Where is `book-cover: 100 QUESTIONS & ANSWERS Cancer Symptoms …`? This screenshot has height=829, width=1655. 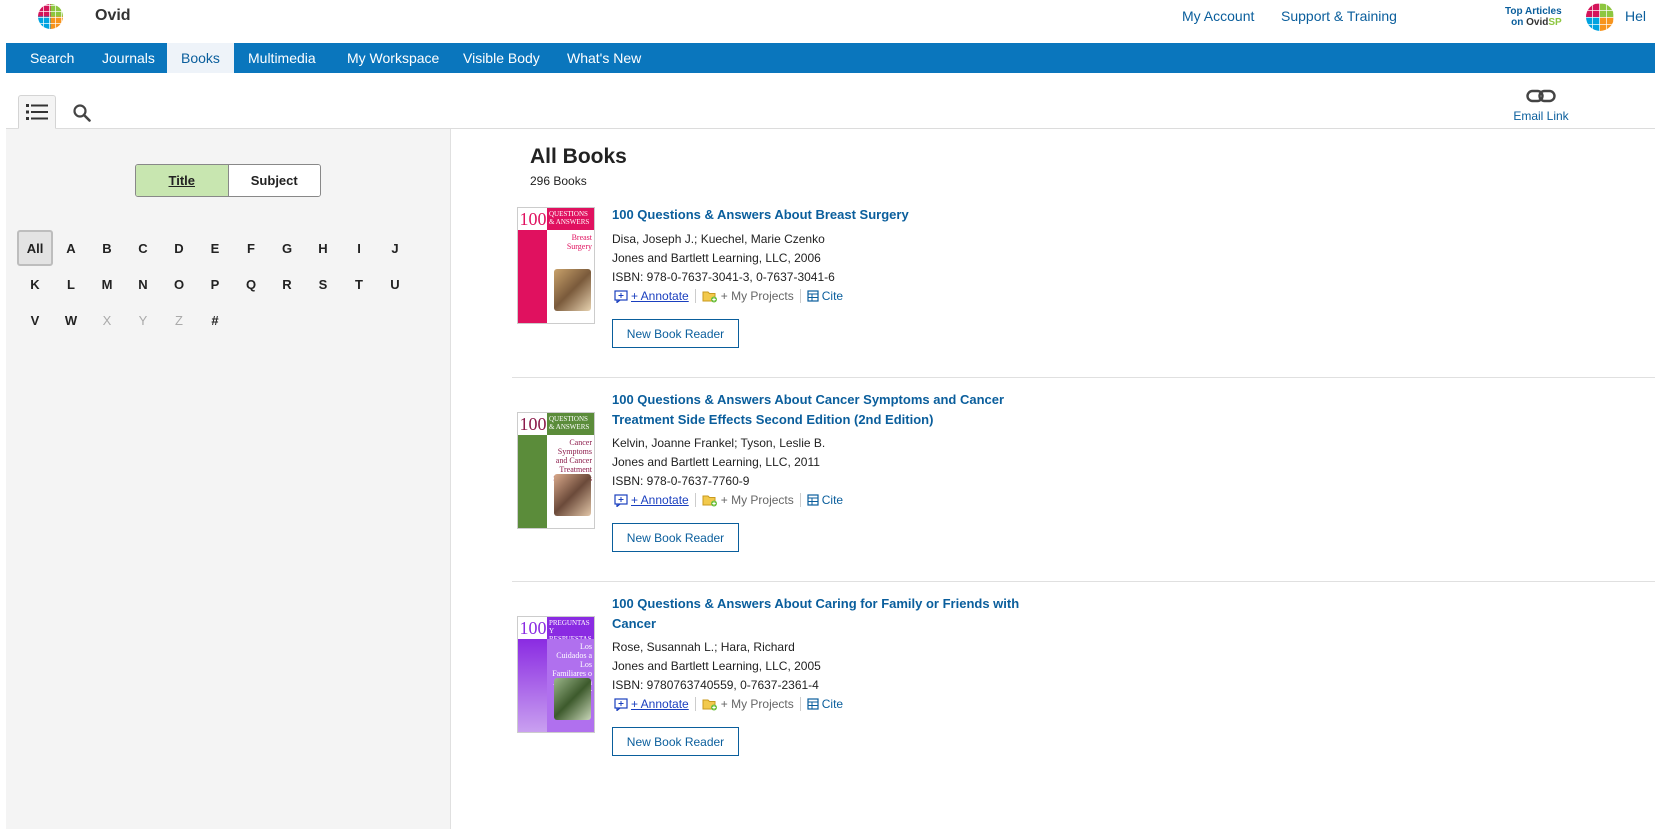 book-cover: 100 QUESTIONS & ANSWERS Cancer Symptoms … is located at coordinates (556, 470).